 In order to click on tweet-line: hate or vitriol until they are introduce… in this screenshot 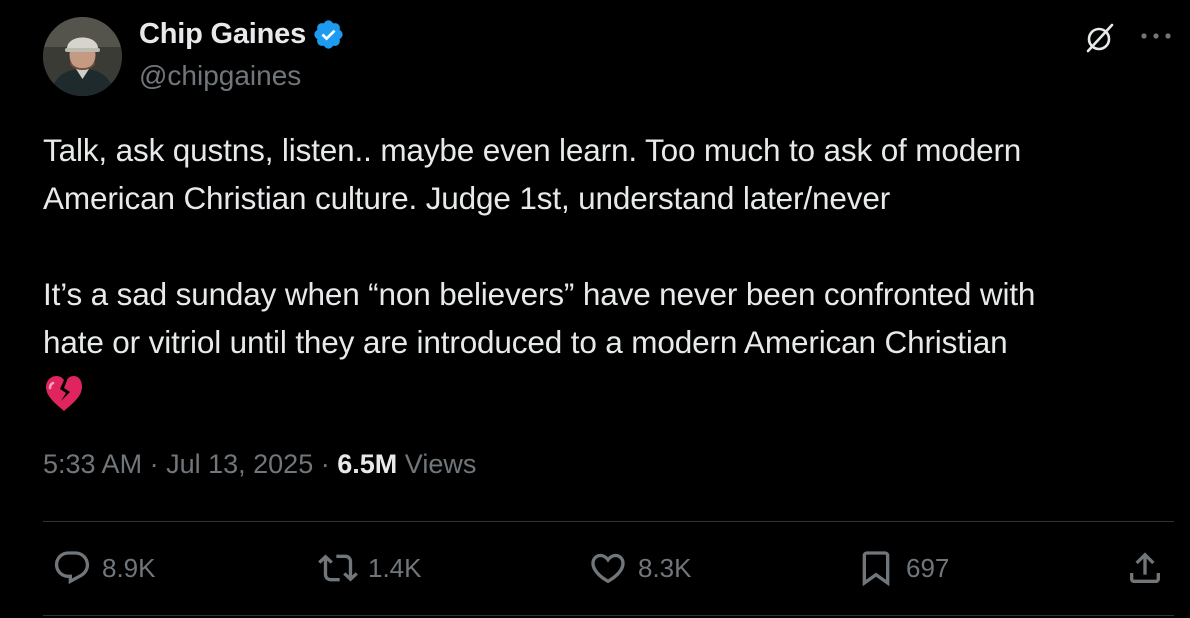, I will do `click(525, 342)`.